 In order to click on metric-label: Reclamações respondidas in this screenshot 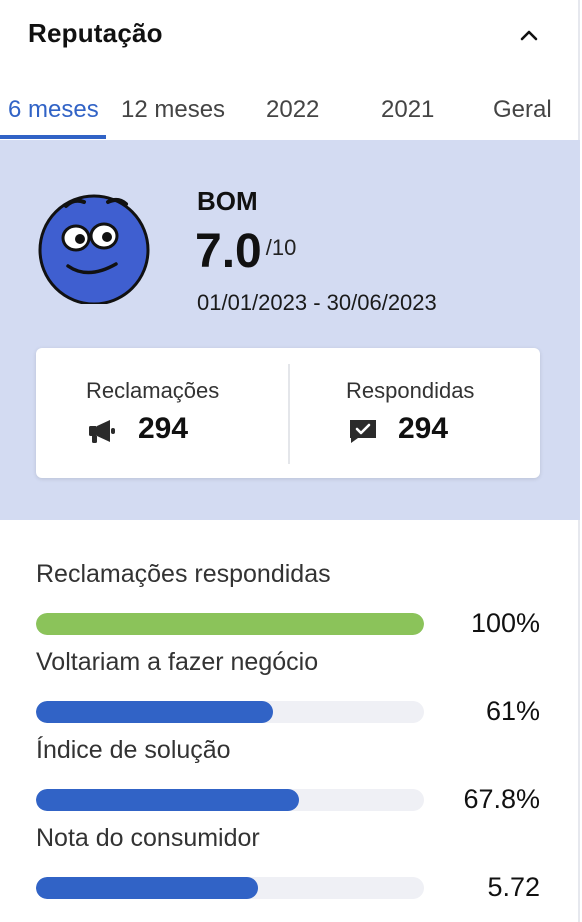, I will do `click(183, 574)`.